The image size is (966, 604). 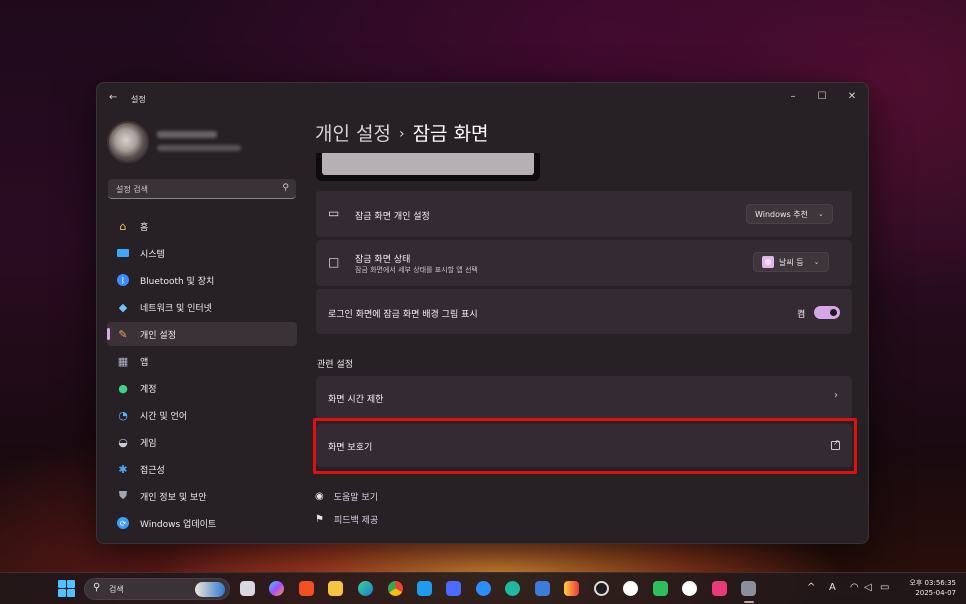 I want to click on settings-search: ⚲, so click(x=202, y=189).